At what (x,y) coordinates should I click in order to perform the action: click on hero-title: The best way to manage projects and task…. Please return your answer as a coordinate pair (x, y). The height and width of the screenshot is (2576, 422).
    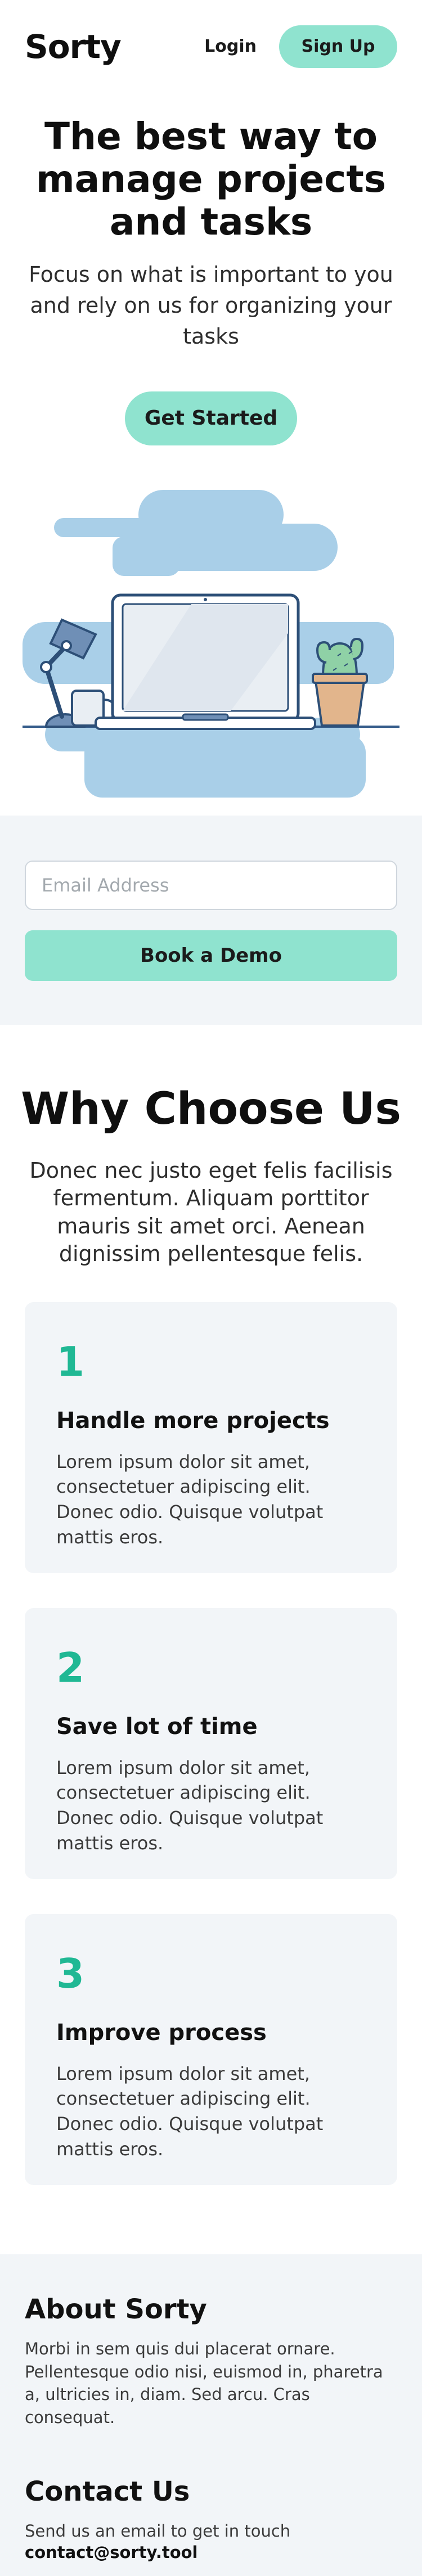
    Looking at the image, I should click on (211, 179).